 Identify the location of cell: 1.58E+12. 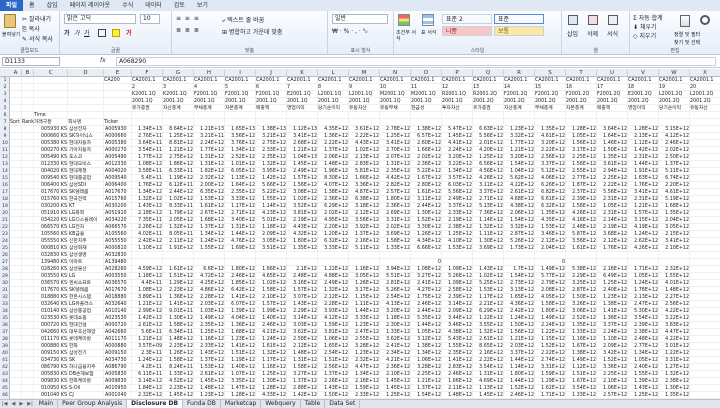
(178, 325).